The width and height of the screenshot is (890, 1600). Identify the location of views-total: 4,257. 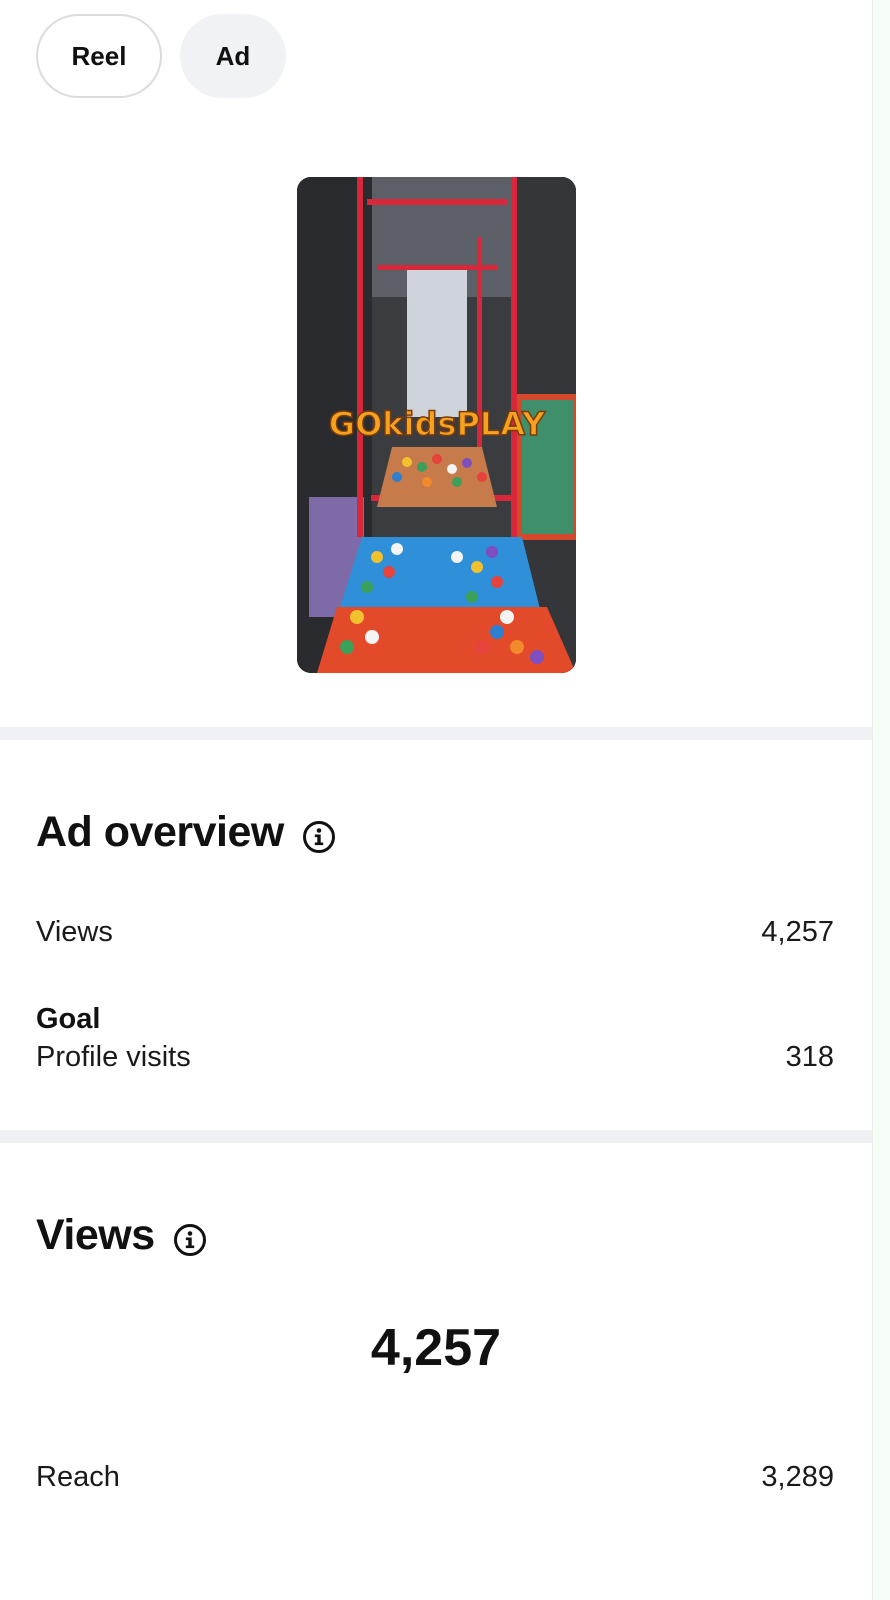
(436, 1348).